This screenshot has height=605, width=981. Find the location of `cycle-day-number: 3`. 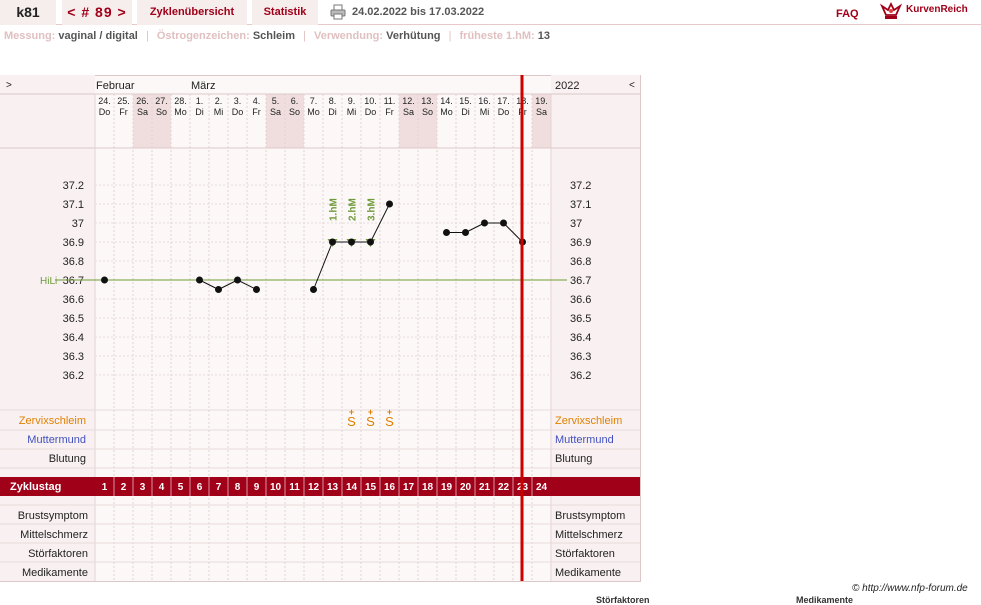

cycle-day-number: 3 is located at coordinates (143, 487).